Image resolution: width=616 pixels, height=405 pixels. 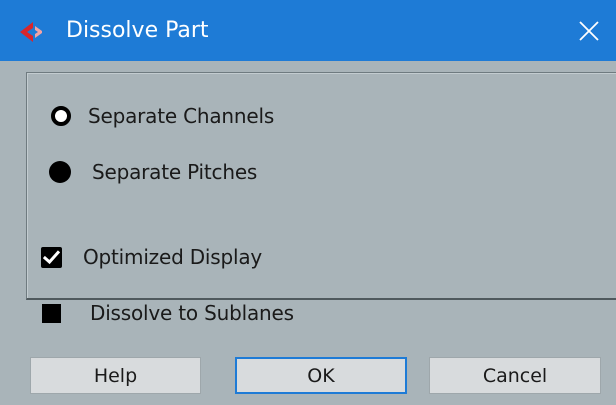 What do you see at coordinates (60, 172) in the screenshot?
I see `radio-selected-icon` at bounding box center [60, 172].